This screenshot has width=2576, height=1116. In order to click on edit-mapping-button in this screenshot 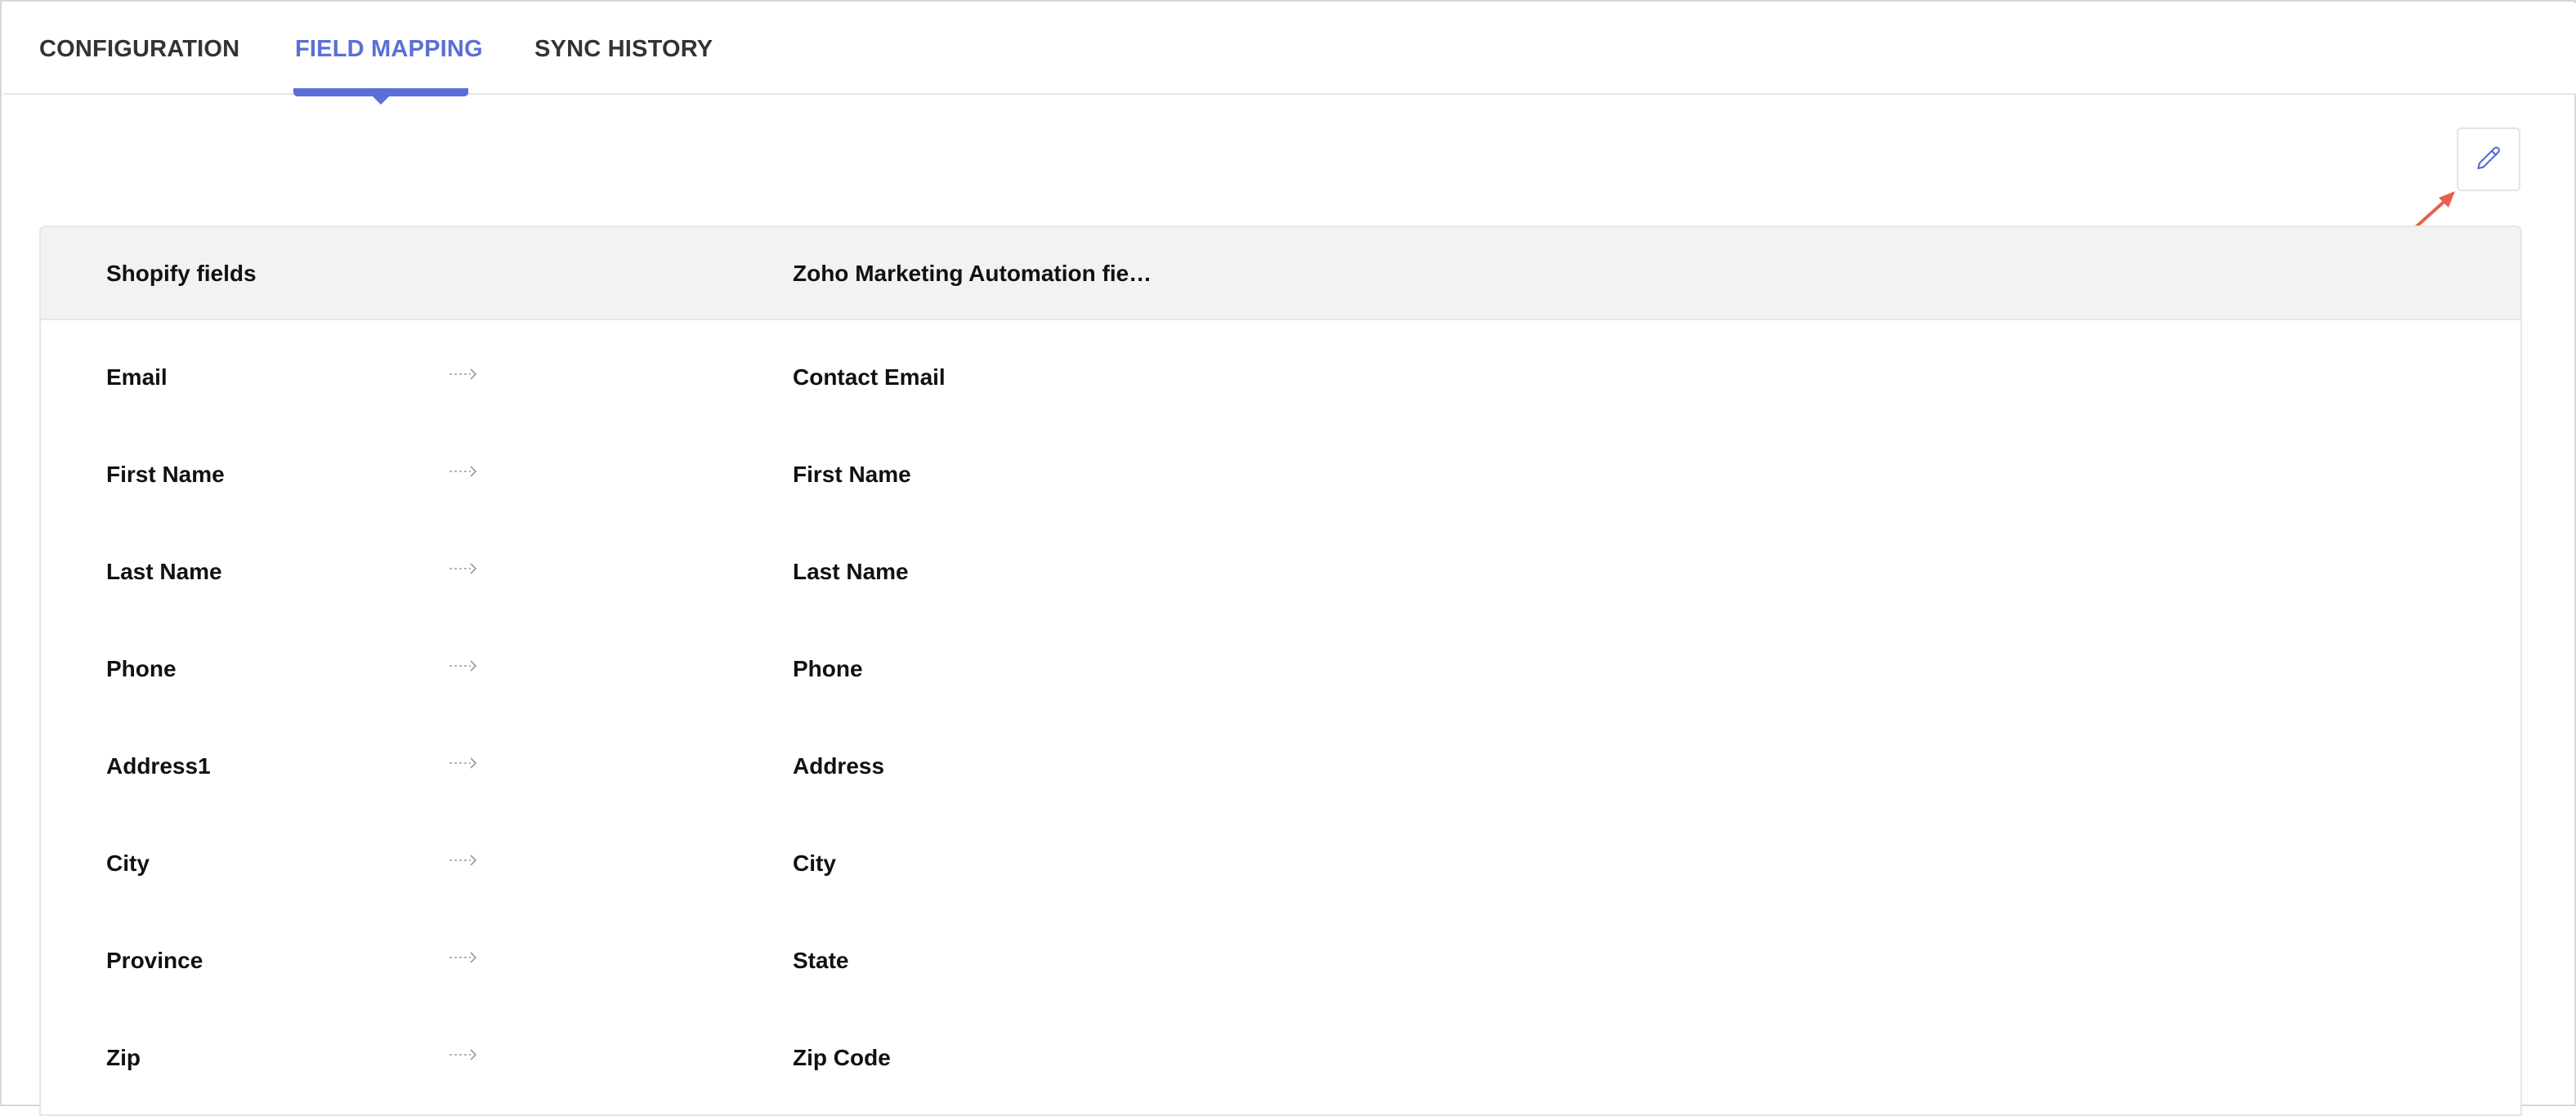, I will do `click(2488, 159)`.